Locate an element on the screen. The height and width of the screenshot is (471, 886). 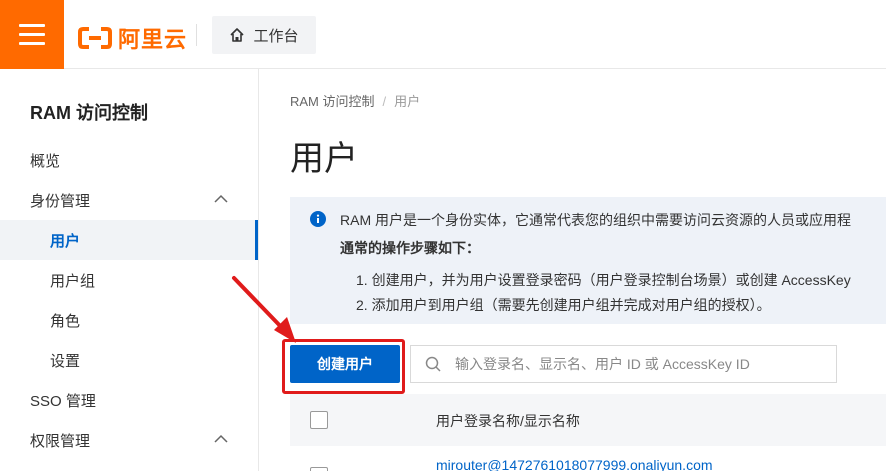
notice-steps-heading: 通常的操作步骤如下： is located at coordinates (410, 248).